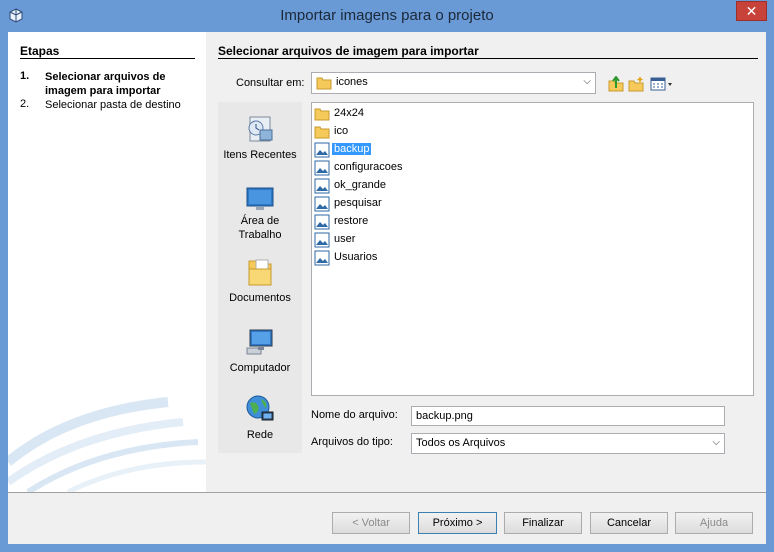 The image size is (774, 552). Describe the element at coordinates (260, 198) in the screenshot. I see `desktop-icon` at that location.